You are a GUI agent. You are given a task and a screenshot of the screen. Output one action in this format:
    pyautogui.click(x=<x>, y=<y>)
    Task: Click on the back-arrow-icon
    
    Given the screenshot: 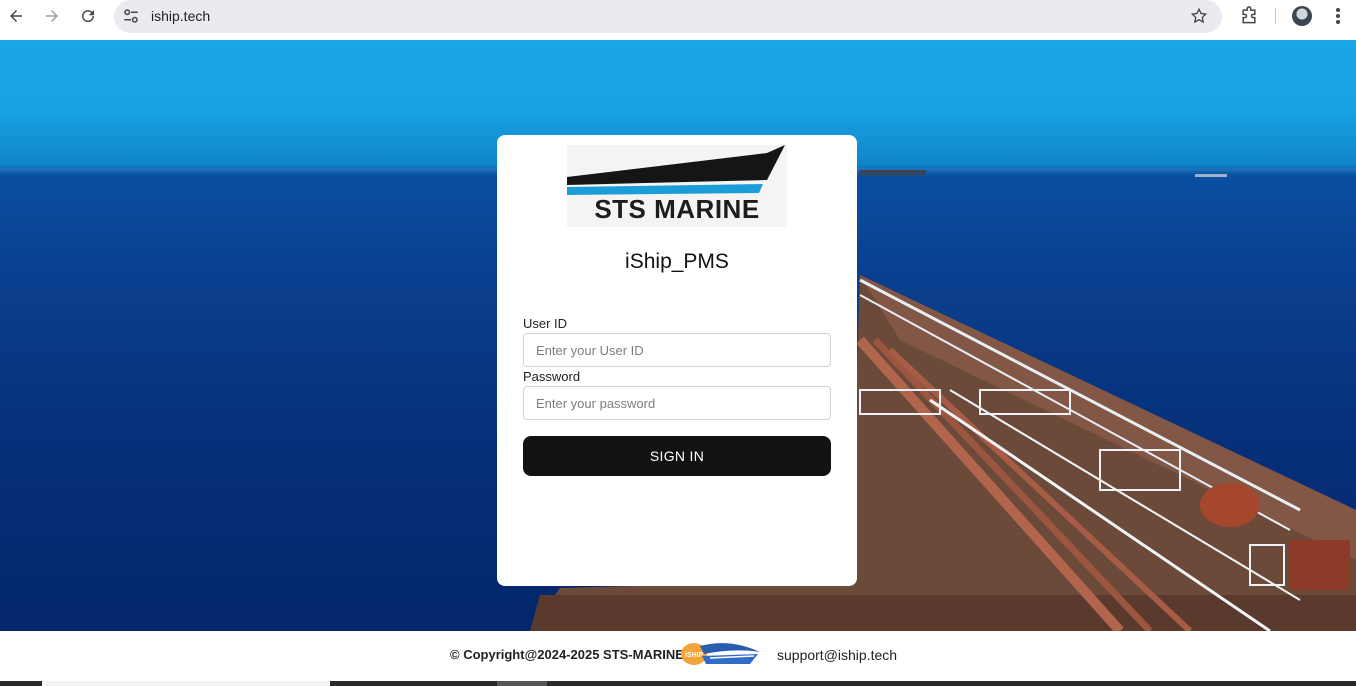 What is the action you would take?
    pyautogui.click(x=16, y=16)
    